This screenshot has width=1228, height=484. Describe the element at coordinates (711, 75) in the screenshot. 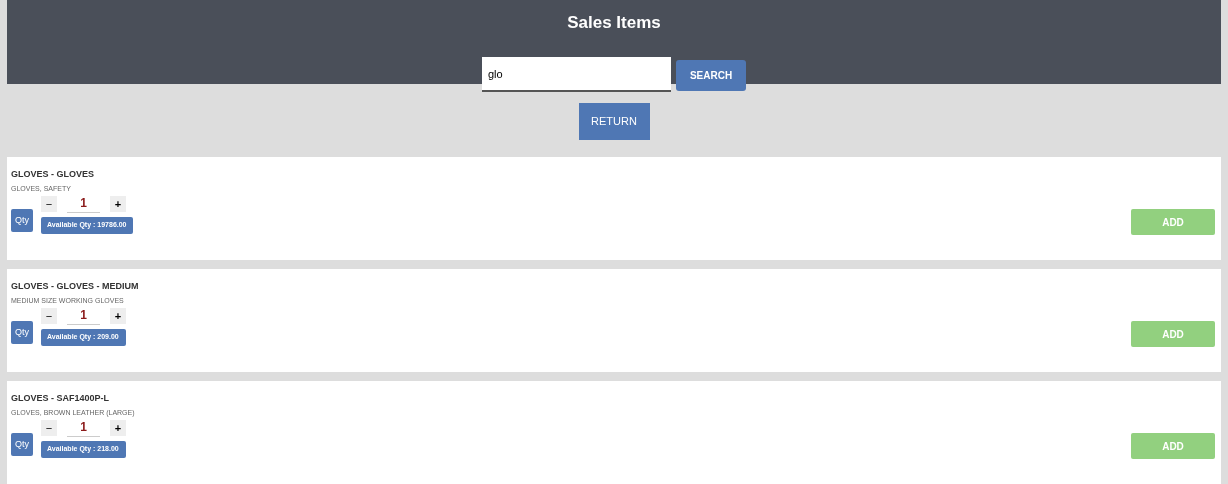

I see `search-button: SEARCH` at that location.